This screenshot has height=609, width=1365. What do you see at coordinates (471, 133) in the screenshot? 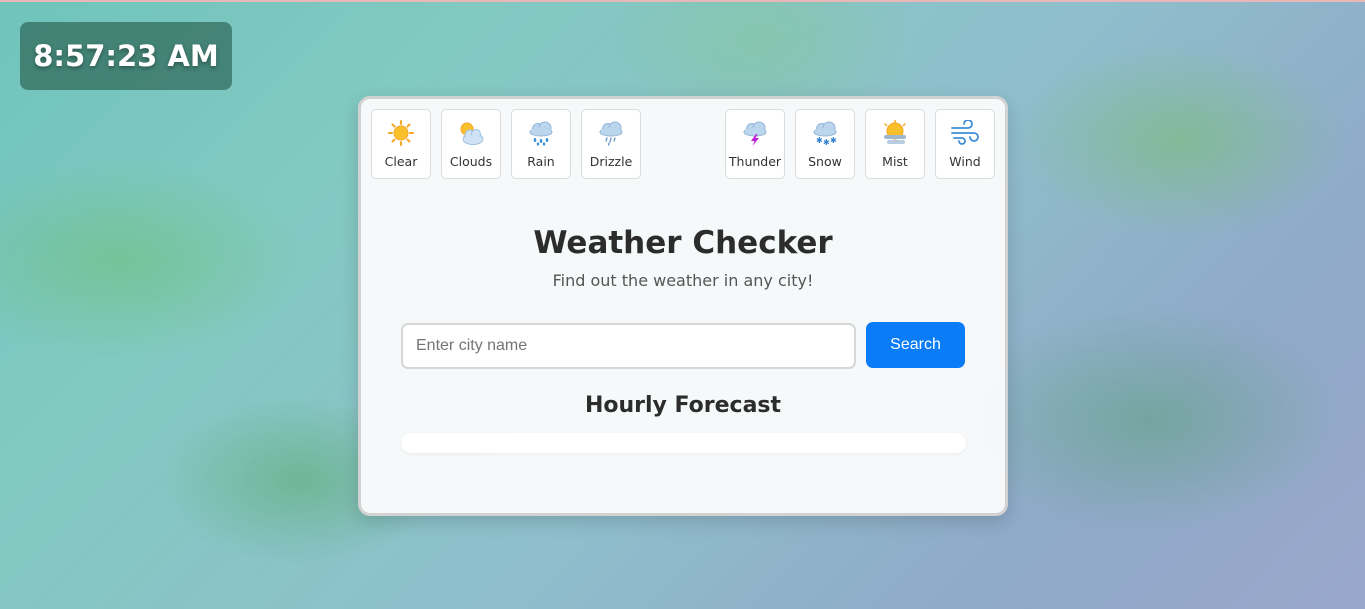
I see `sun-cloud-icon` at bounding box center [471, 133].